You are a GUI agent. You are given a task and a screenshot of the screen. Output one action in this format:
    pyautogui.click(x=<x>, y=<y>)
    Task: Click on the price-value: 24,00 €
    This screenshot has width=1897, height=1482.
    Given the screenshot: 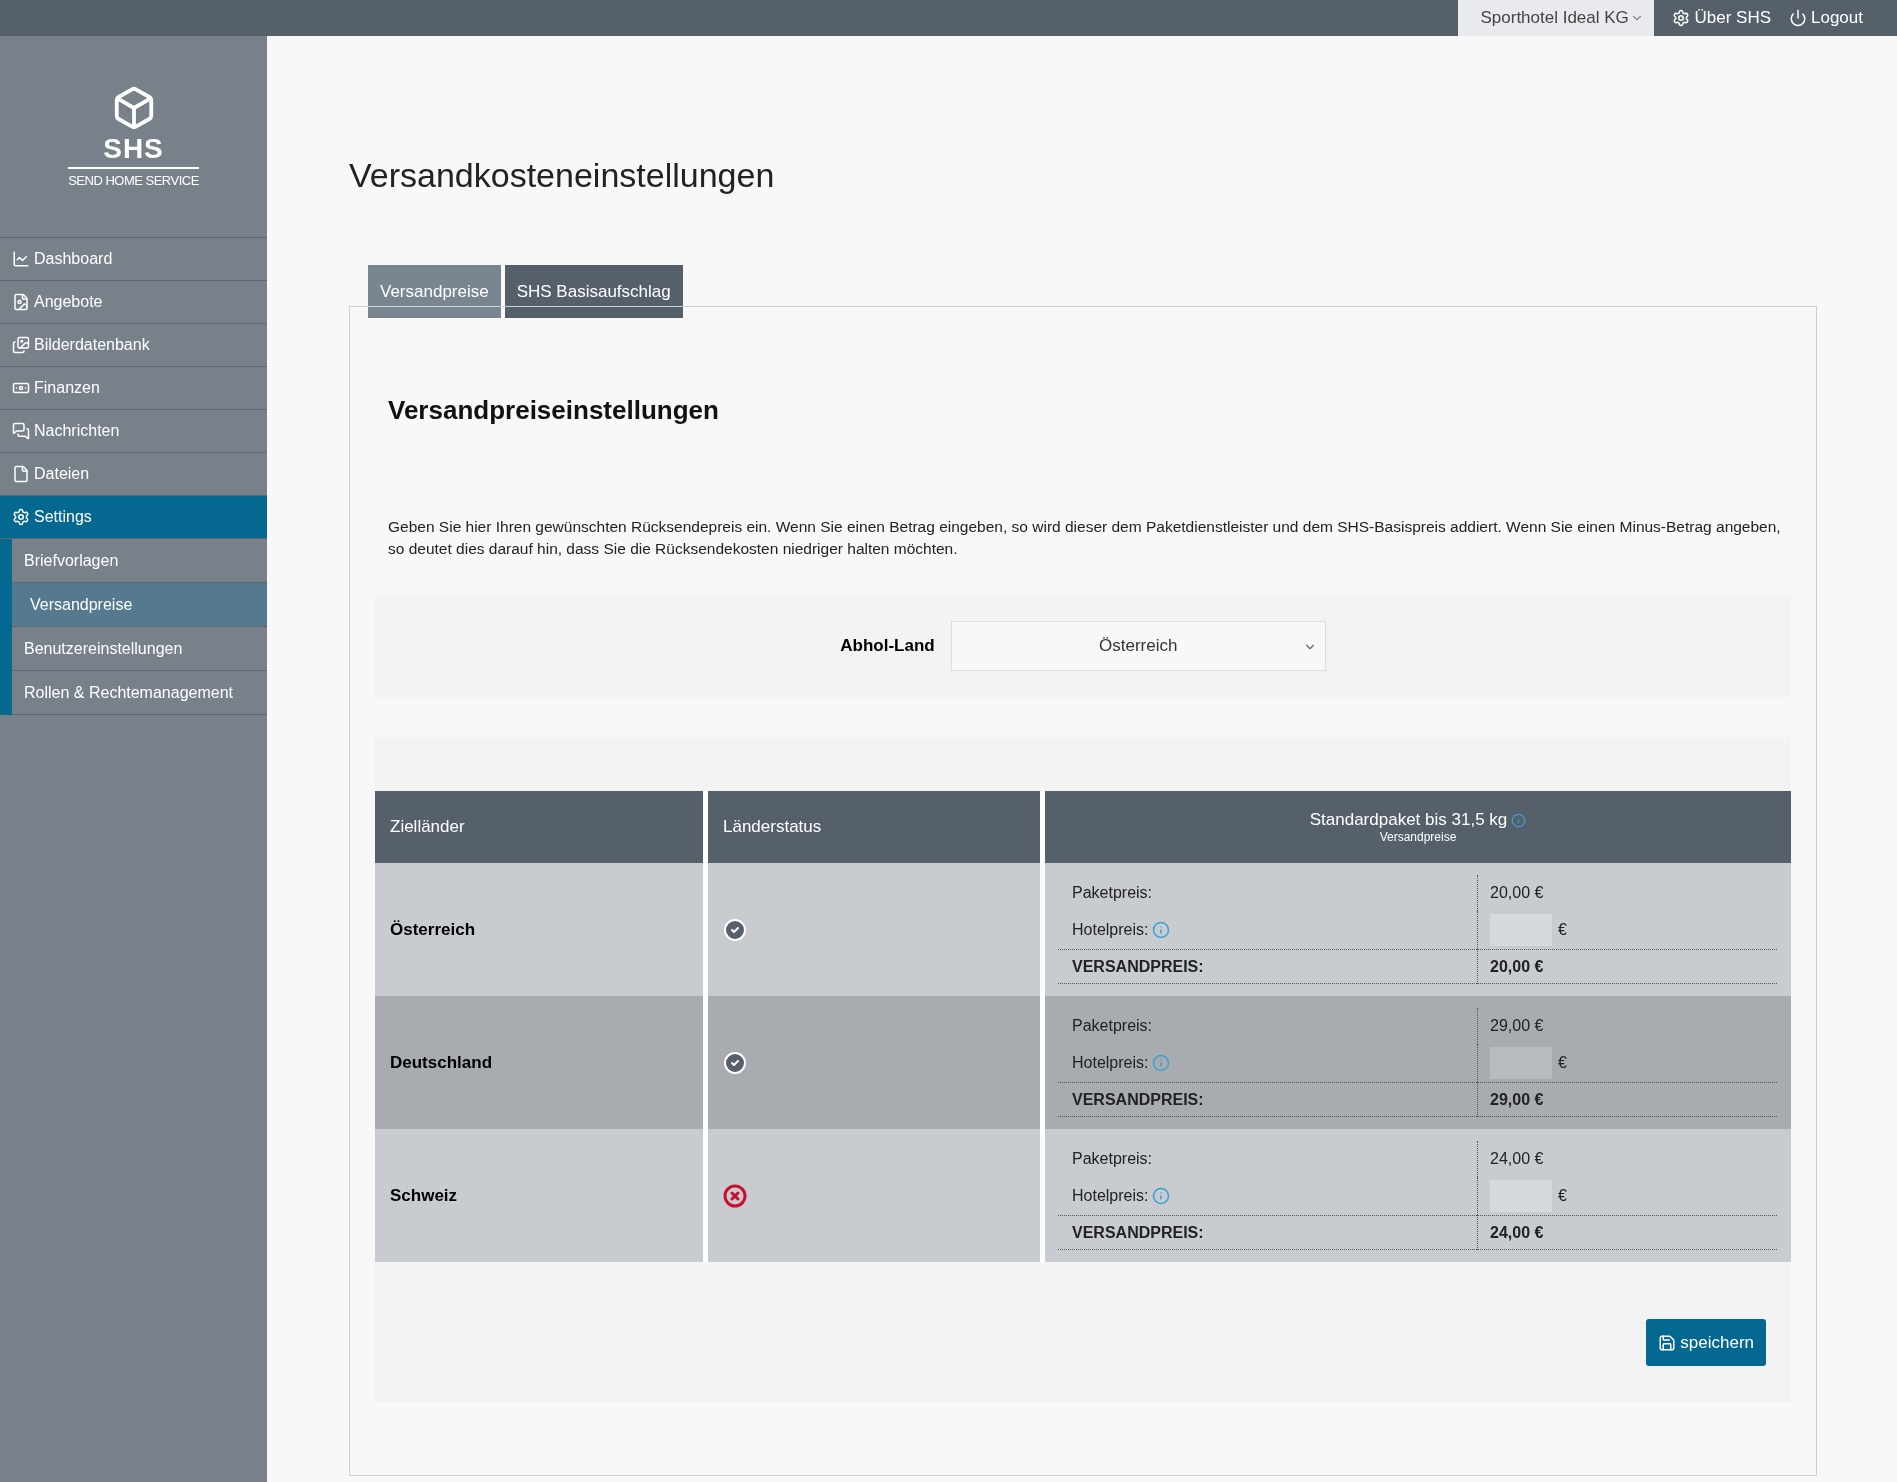 What is the action you would take?
    pyautogui.click(x=1517, y=1159)
    